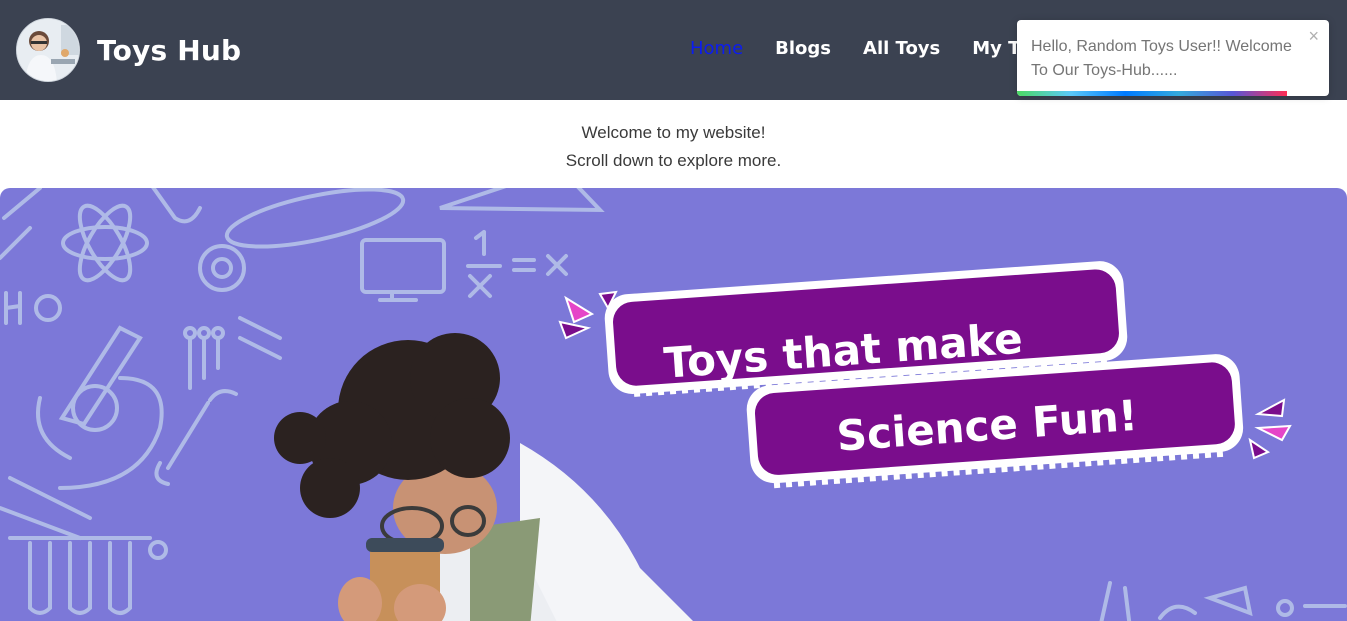  Describe the element at coordinates (716, 48) in the screenshot. I see `nav-link-home: Home` at that location.